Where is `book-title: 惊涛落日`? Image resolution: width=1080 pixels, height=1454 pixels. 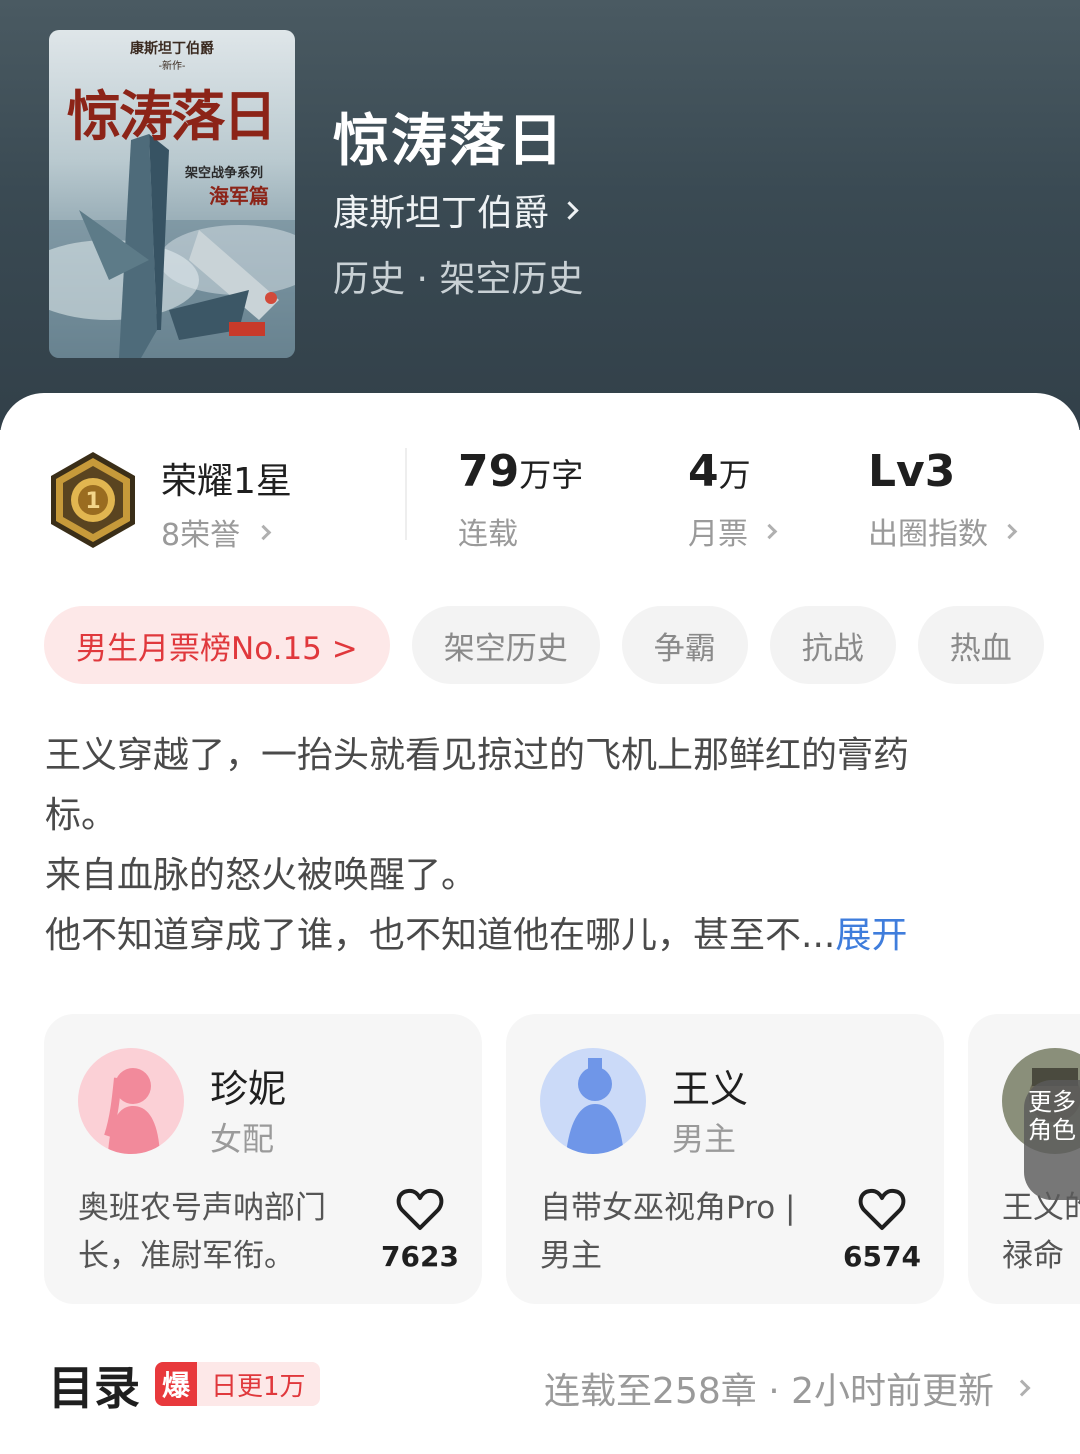
book-title: 惊涛落日 is located at coordinates (449, 141).